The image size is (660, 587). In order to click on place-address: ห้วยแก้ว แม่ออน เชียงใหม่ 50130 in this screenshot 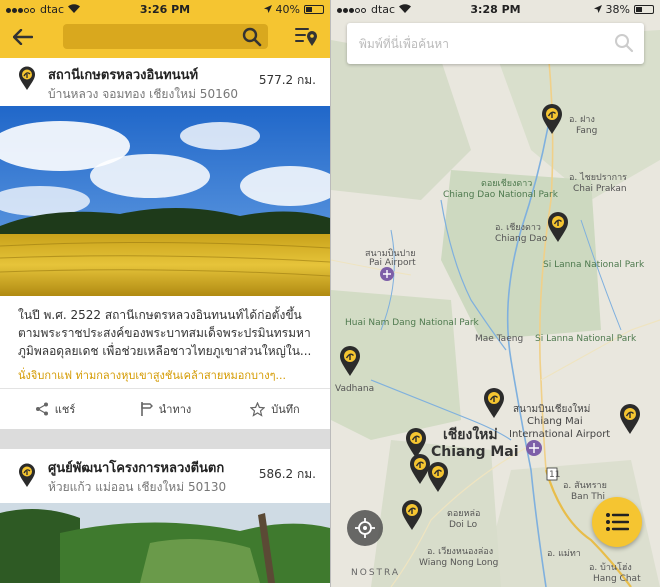, I will do `click(137, 487)`.